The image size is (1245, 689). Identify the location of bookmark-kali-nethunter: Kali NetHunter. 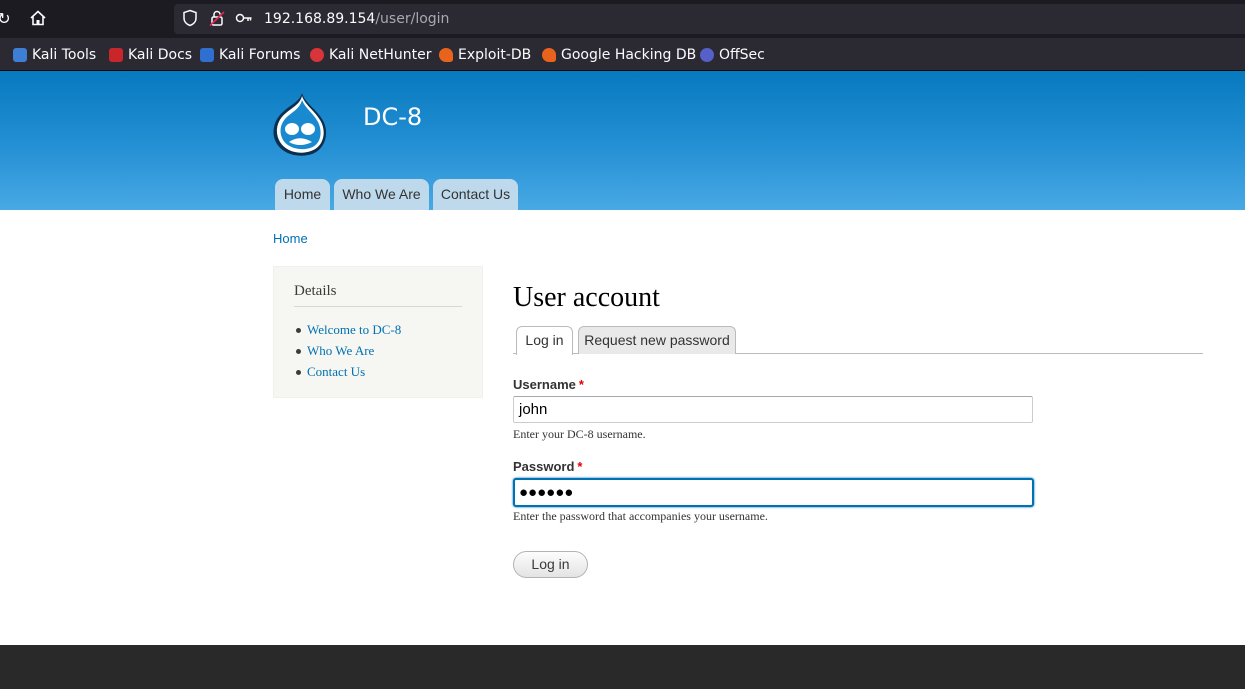
(370, 54).